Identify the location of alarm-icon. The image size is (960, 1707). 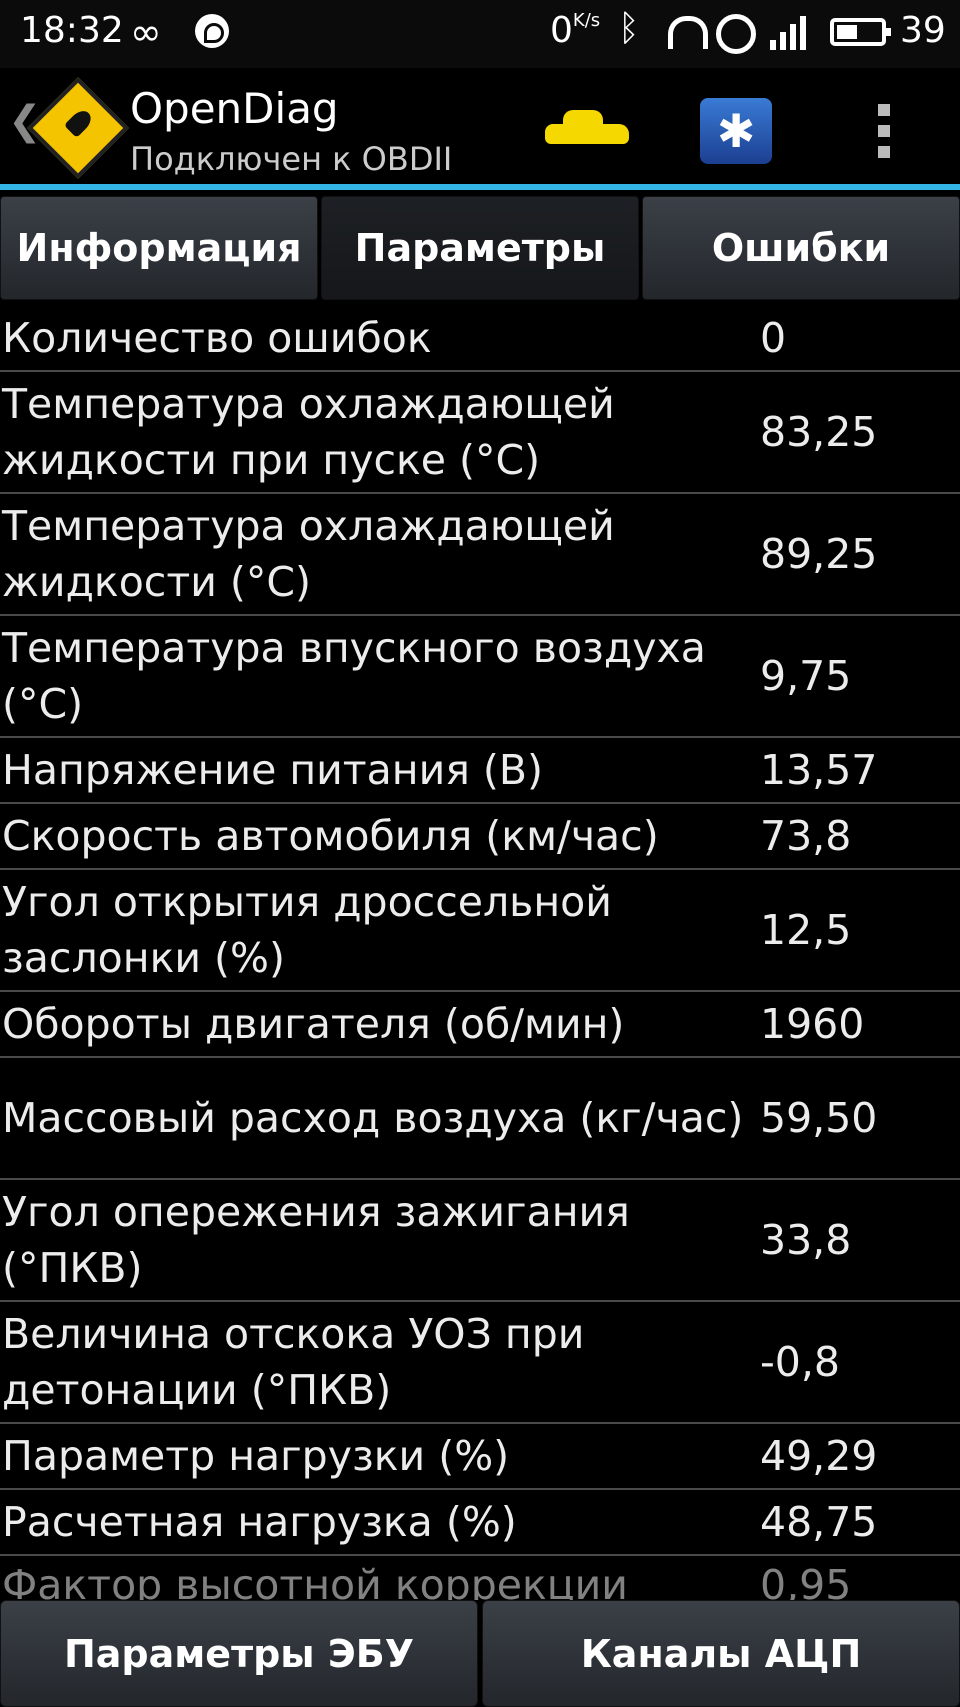
(736, 34).